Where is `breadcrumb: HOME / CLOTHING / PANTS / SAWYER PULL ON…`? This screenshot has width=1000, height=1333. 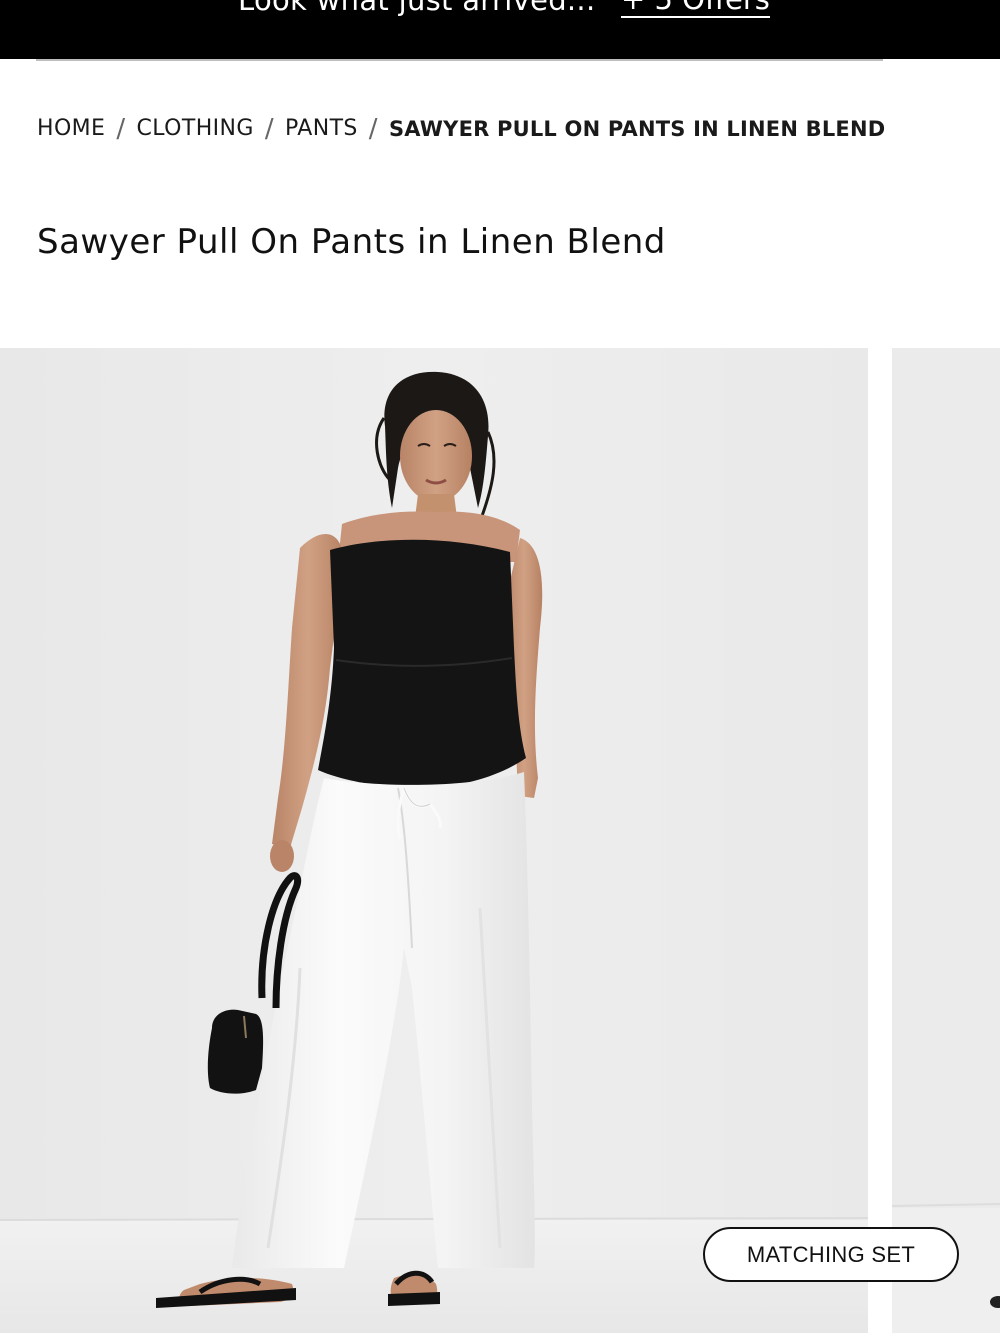 breadcrumb: HOME / CLOTHING / PANTS / SAWYER PULL ON… is located at coordinates (461, 128).